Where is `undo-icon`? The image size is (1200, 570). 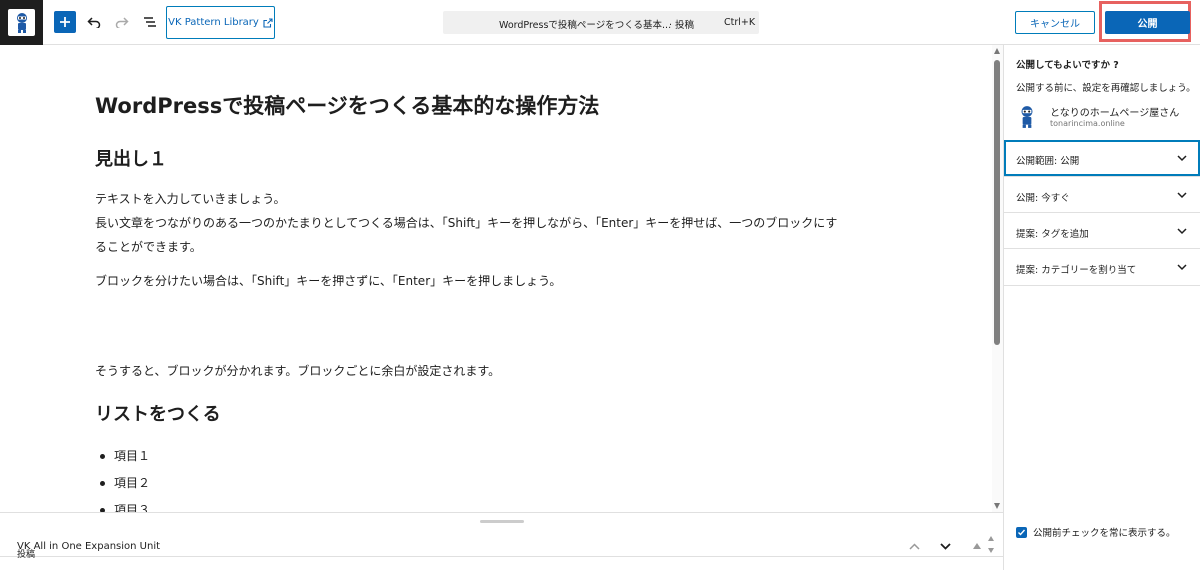 undo-icon is located at coordinates (94, 22).